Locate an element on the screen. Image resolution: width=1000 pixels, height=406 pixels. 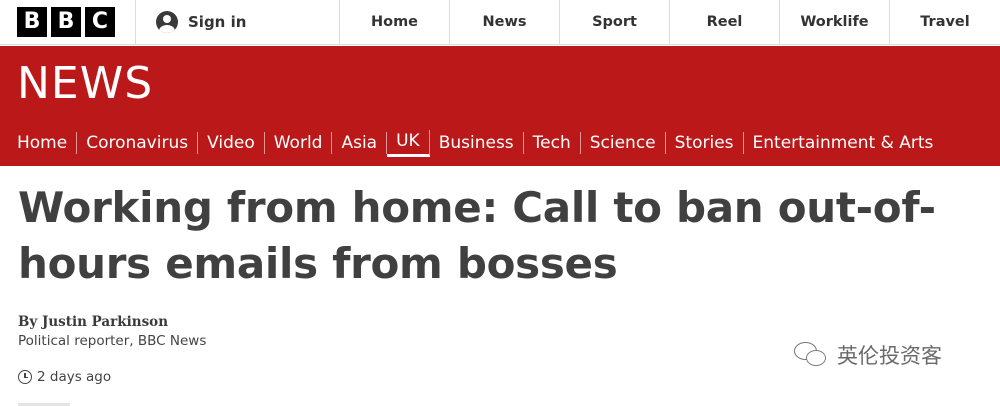
top-nav: Home News Sport Reel Worklife Travel is located at coordinates (670, 22).